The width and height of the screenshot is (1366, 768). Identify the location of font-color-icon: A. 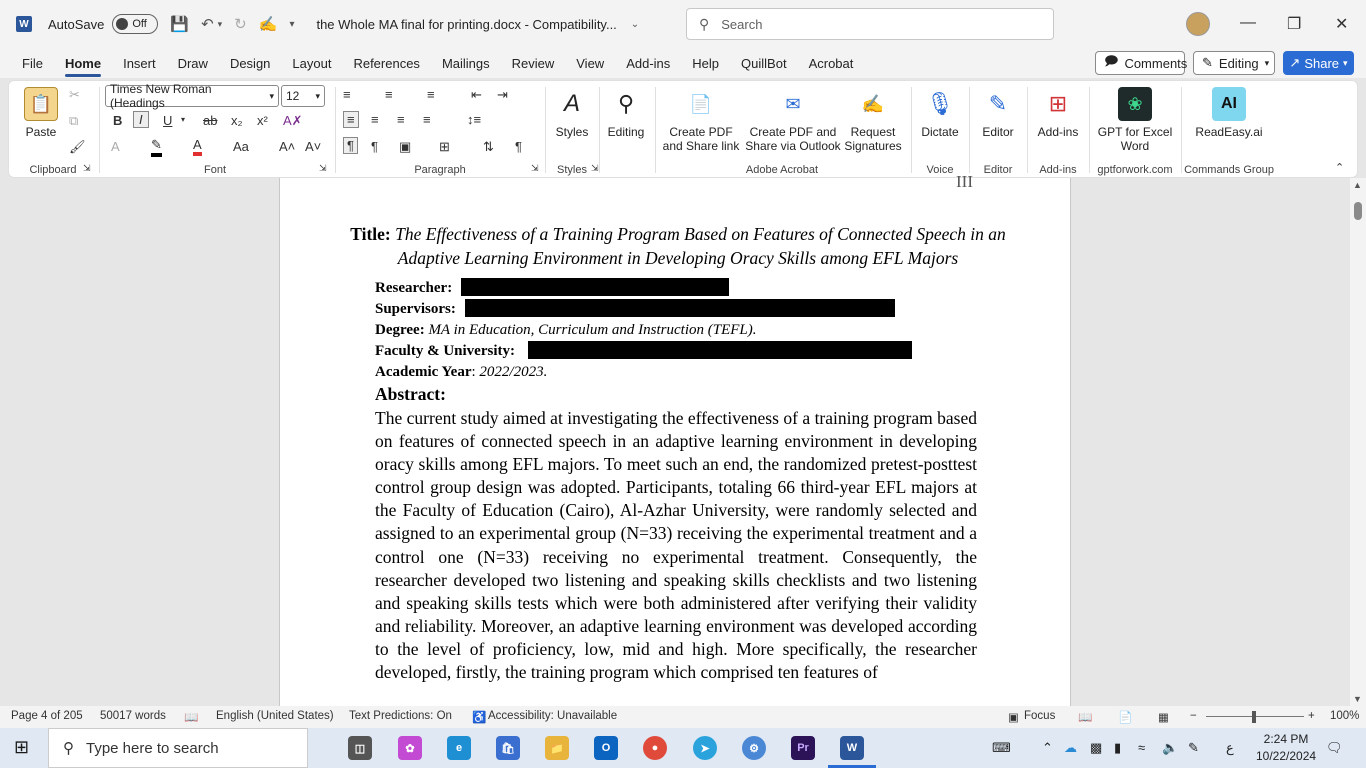
(197, 146).